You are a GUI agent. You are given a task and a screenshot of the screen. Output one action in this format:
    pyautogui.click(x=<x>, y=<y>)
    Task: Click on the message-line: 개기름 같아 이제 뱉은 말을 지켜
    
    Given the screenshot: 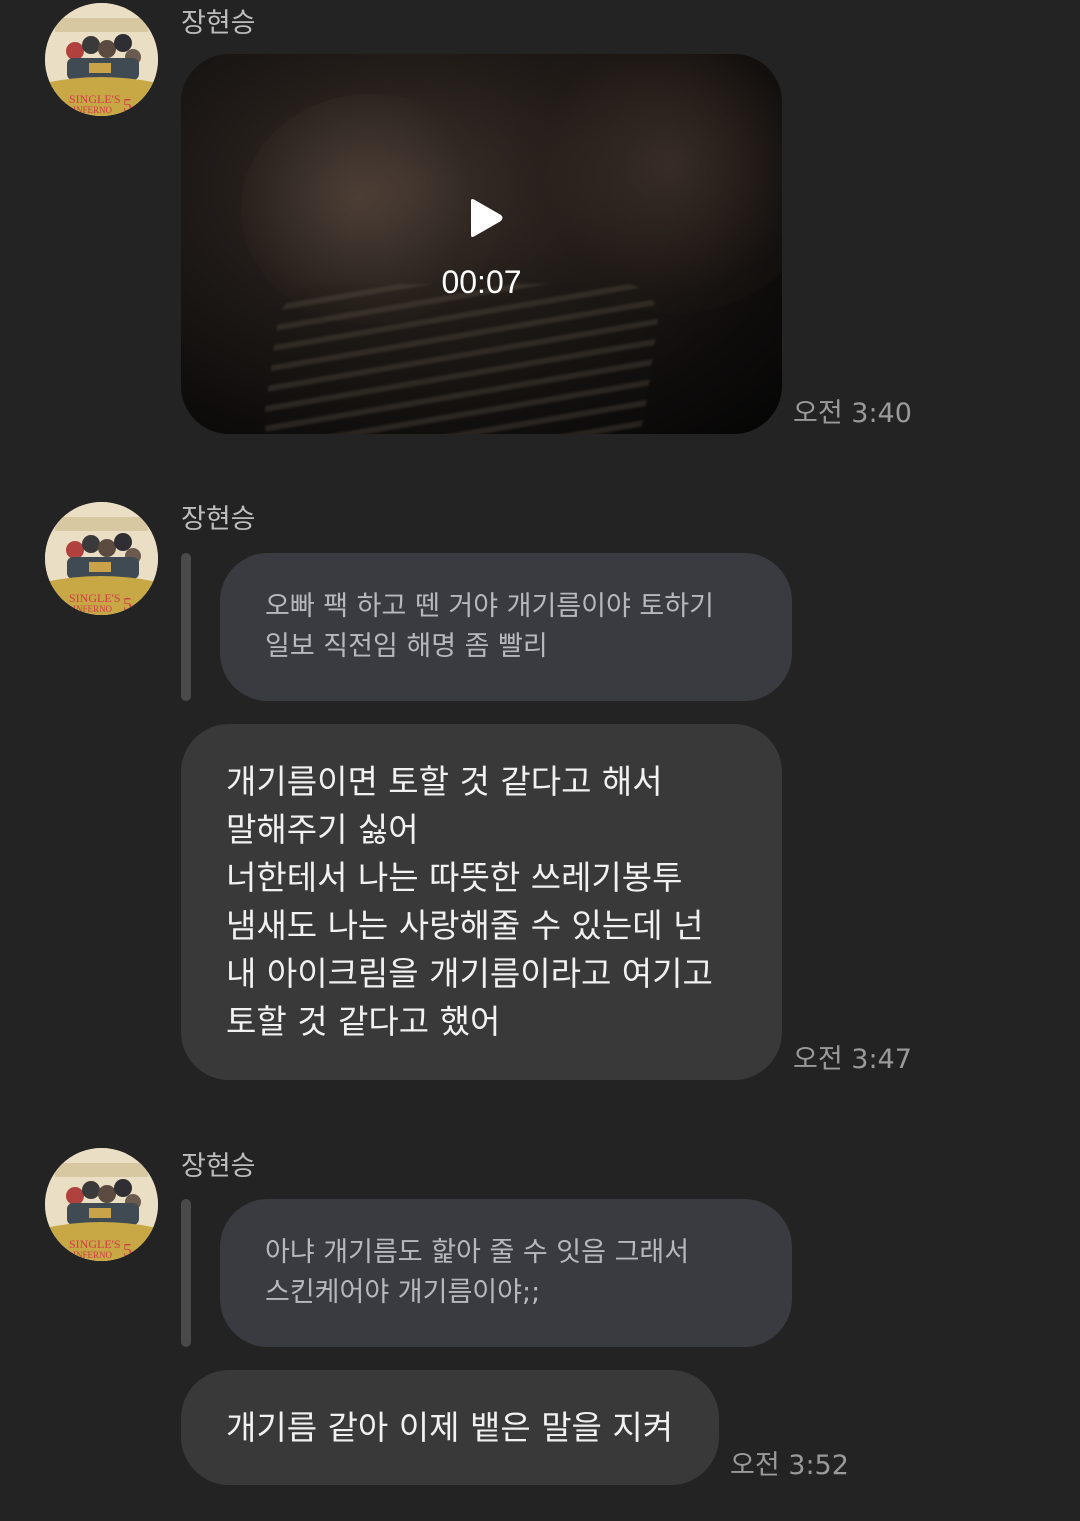 What is the action you would take?
    pyautogui.click(x=450, y=1427)
    